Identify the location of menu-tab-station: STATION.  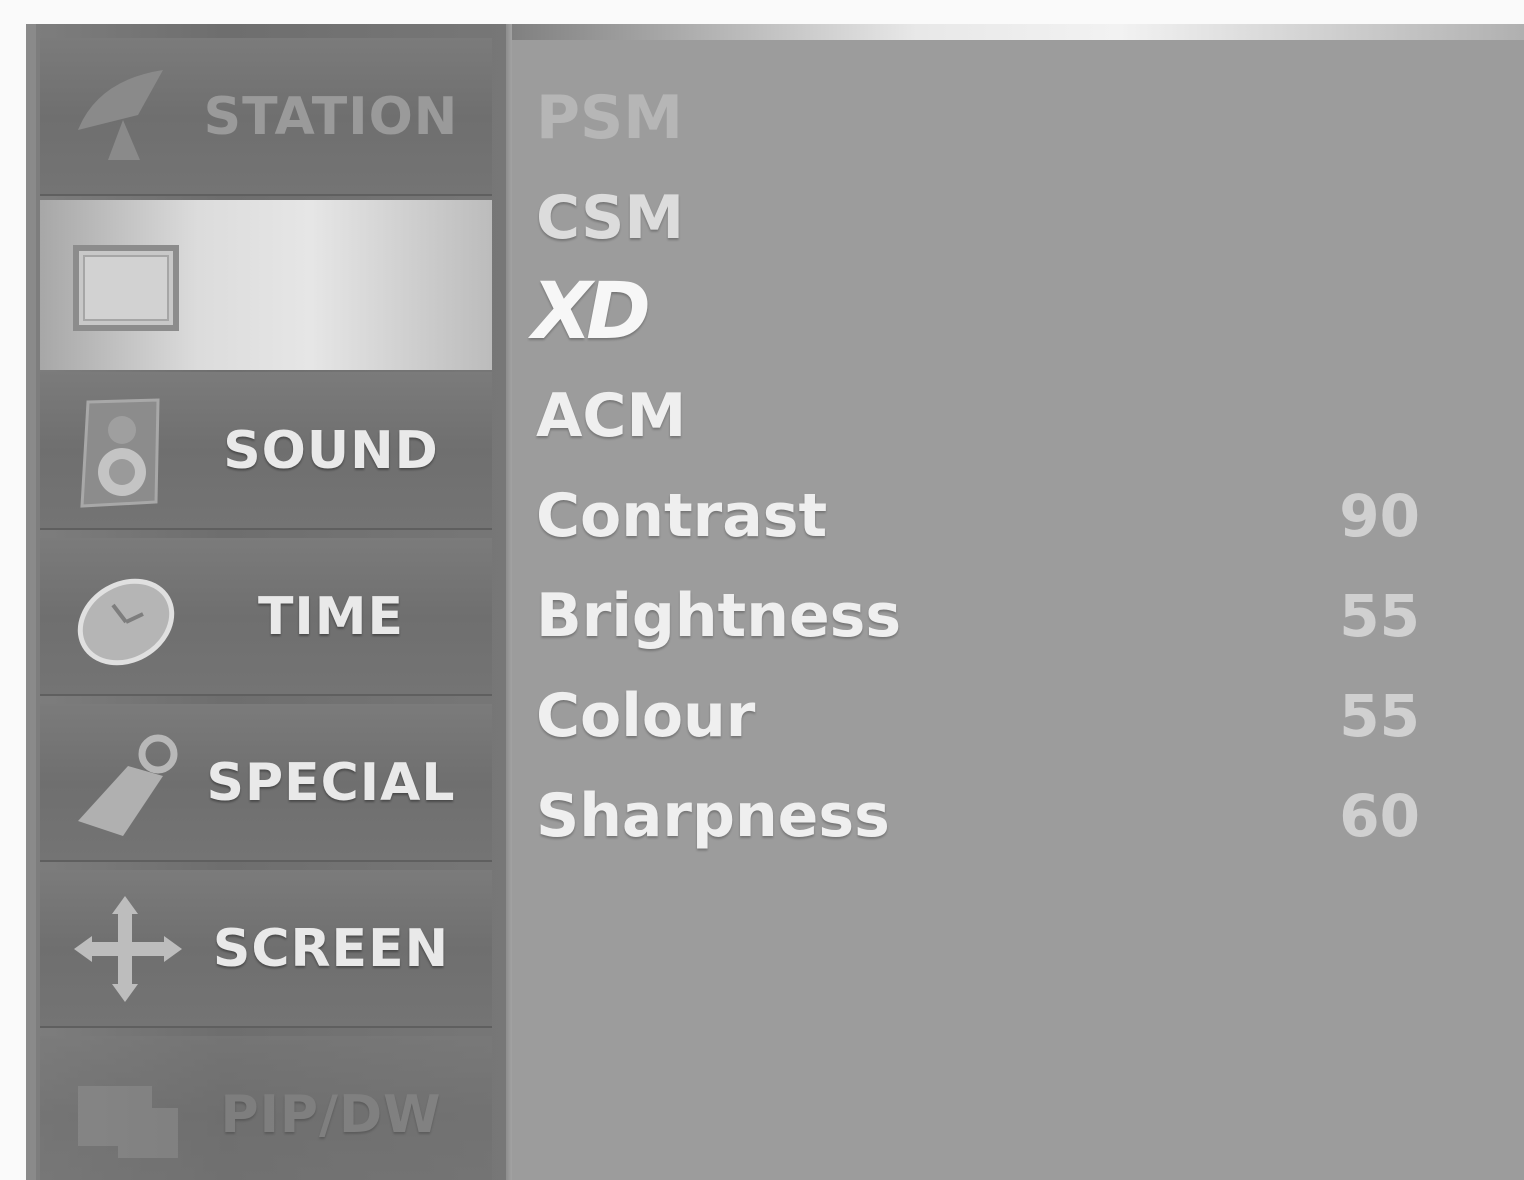
(266, 117).